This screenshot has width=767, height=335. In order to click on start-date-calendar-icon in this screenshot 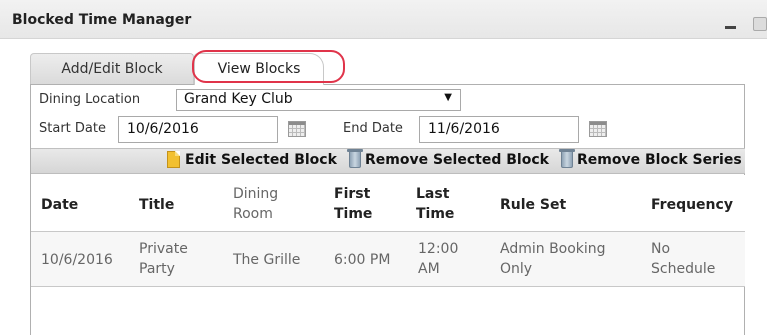, I will do `click(297, 129)`.